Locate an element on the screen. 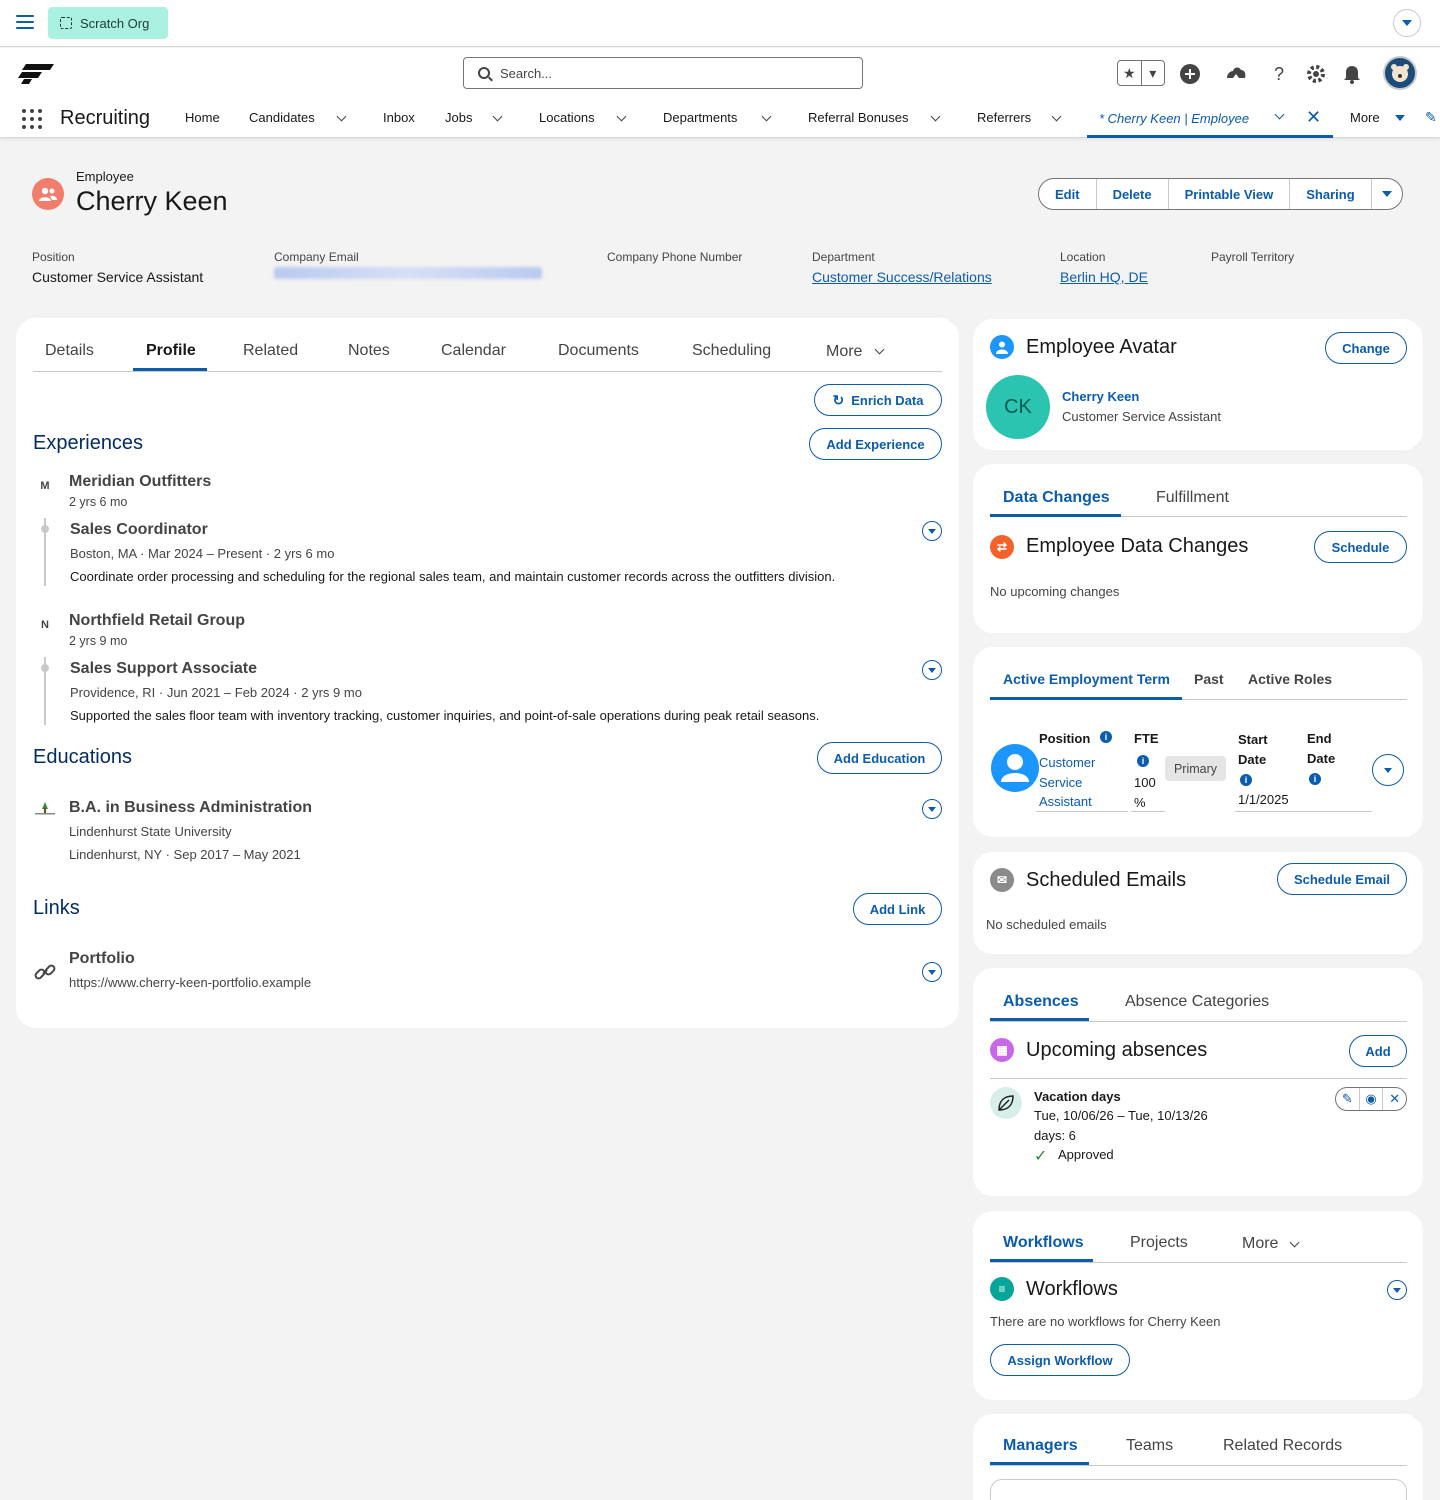 Image resolution: width=1440 pixels, height=1500 pixels. nav-more: More is located at coordinates (1365, 117).